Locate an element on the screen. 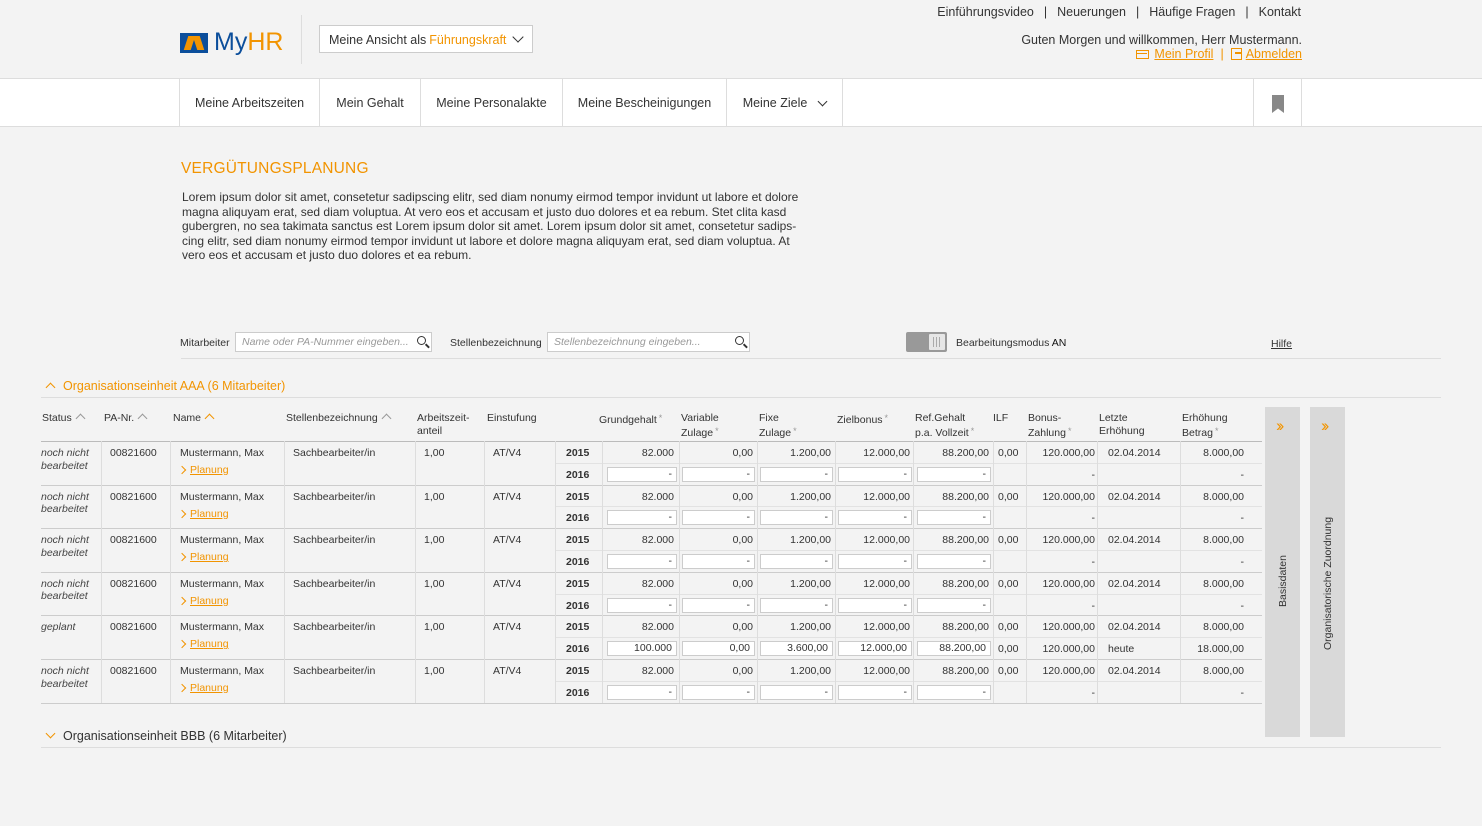 The image size is (1482, 826). var-input: 0,00 is located at coordinates (718, 649).